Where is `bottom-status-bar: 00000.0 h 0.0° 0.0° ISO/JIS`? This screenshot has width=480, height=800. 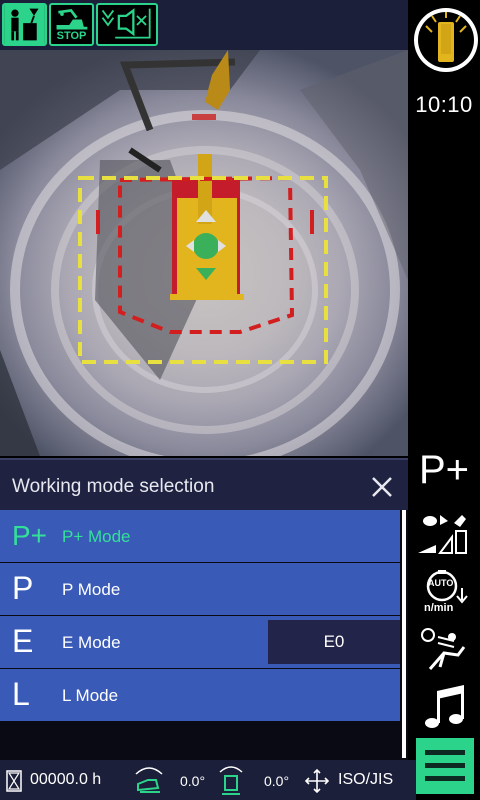
bottom-status-bar: 00000.0 h 0.0° 0.0° ISO/JIS is located at coordinates (208, 780).